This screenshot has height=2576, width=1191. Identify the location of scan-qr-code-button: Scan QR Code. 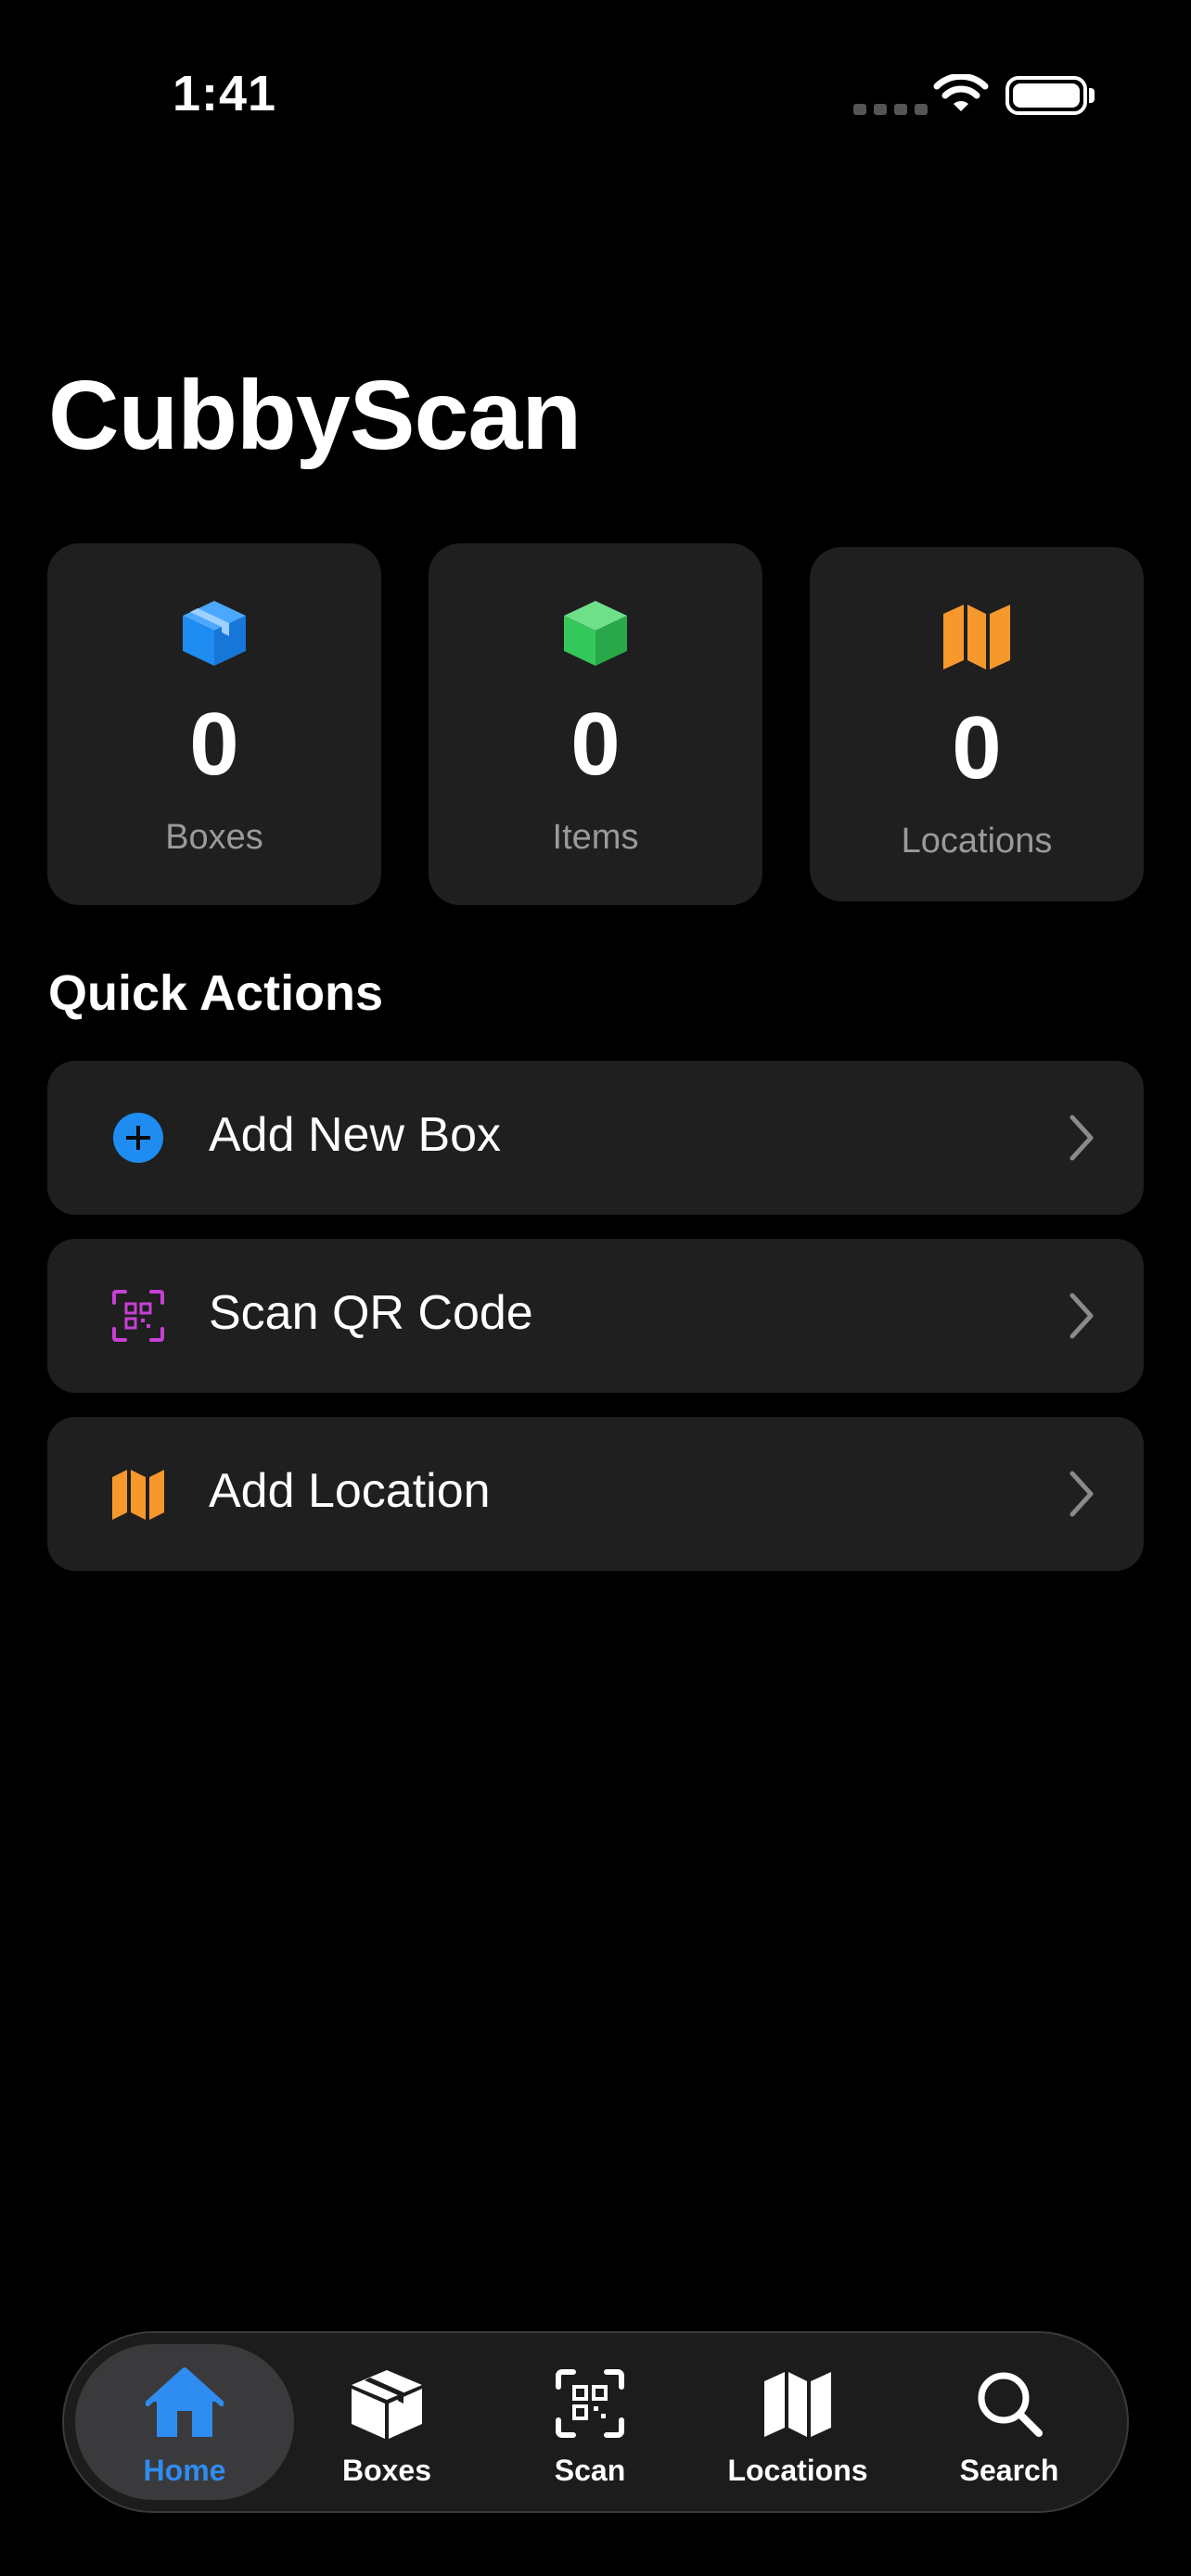
(595, 1316).